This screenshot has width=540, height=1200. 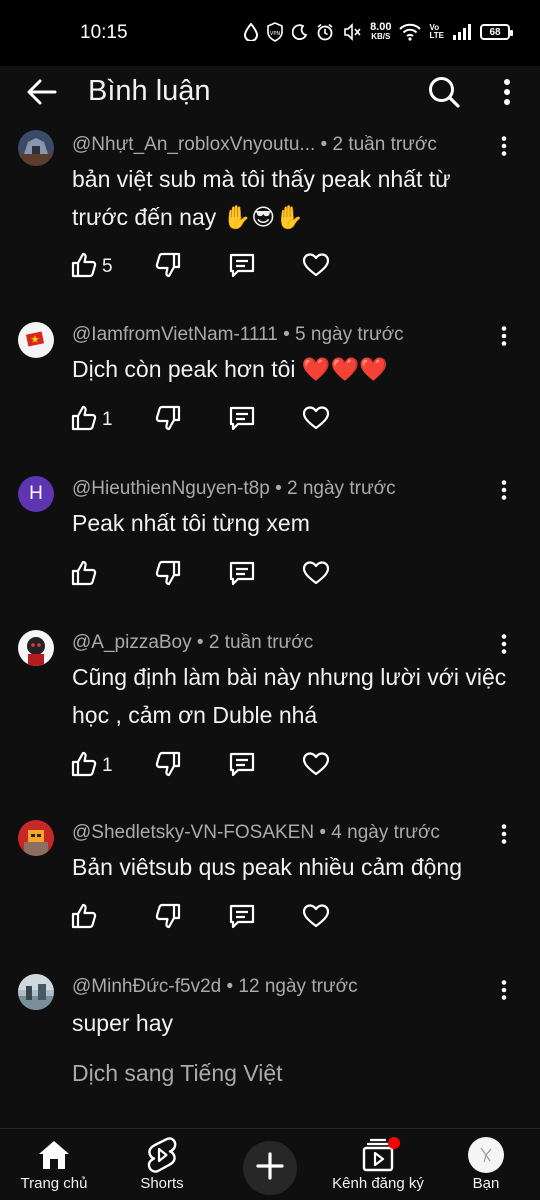 I want to click on signal-icon, so click(x=462, y=32).